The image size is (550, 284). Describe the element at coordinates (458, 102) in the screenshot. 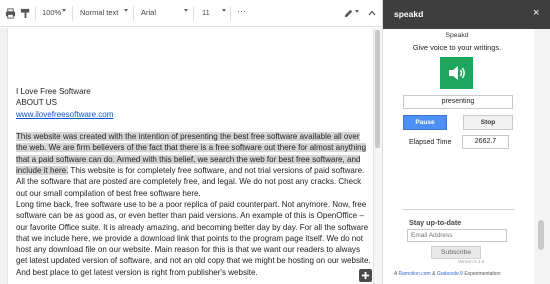

I see `current-word-field: presenting` at that location.